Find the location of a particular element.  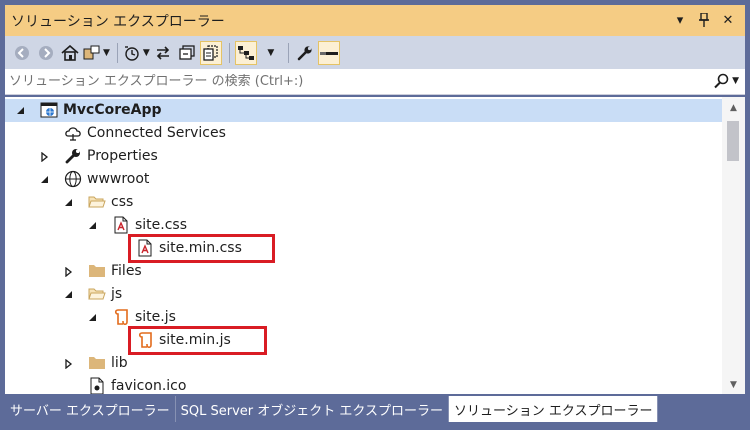

tab-sql-server-object-explorer: SQL Server オブジェクト エクスプローラー is located at coordinates (312, 409).